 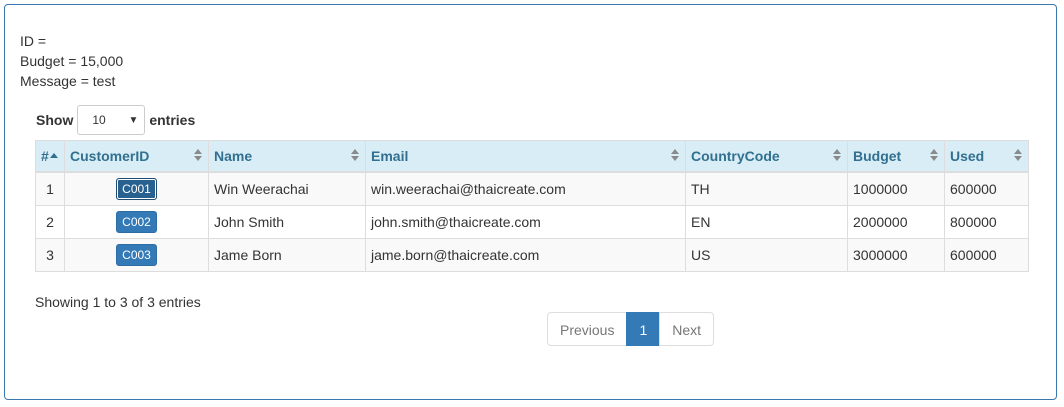 I want to click on budget-line: Budget = 15,000, so click(x=72, y=61).